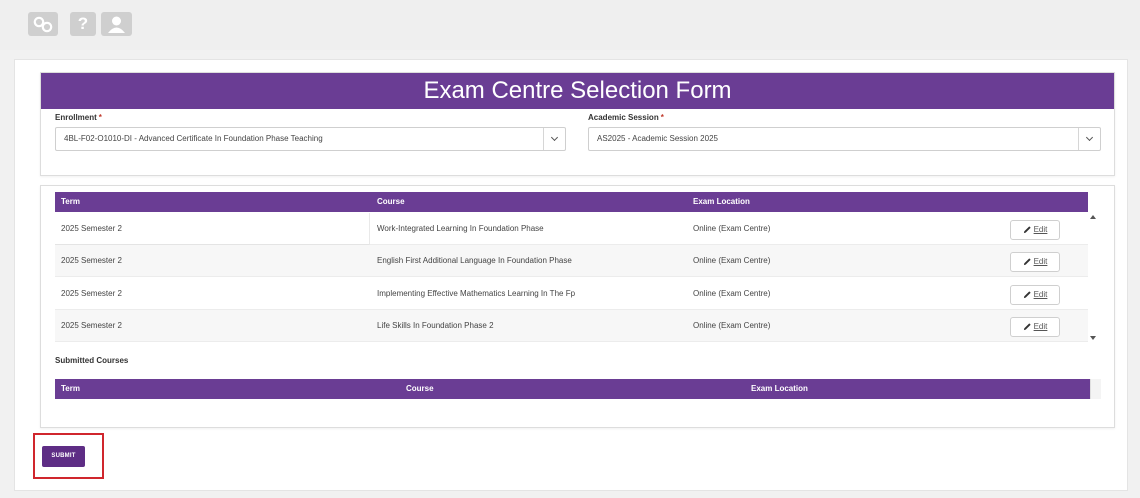 The image size is (1140, 498). I want to click on enrollment-label: Enrollment *, so click(78, 117).